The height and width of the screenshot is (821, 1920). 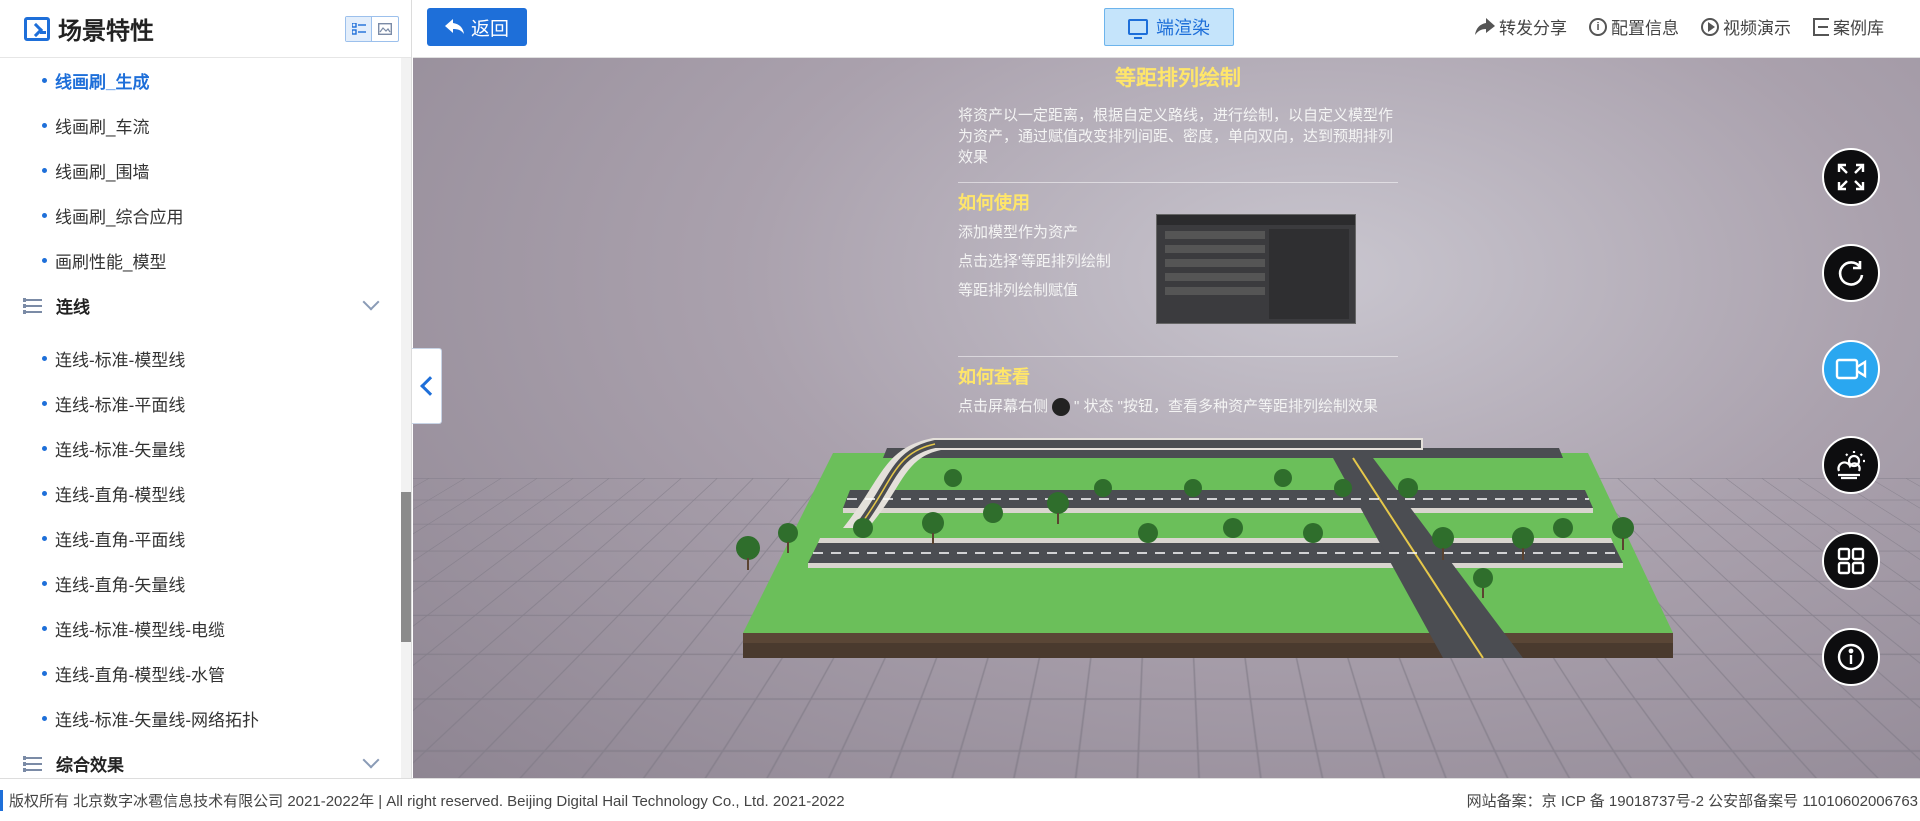 I want to click on sidebar-item: 连线-直角-平面线, so click(x=199, y=538).